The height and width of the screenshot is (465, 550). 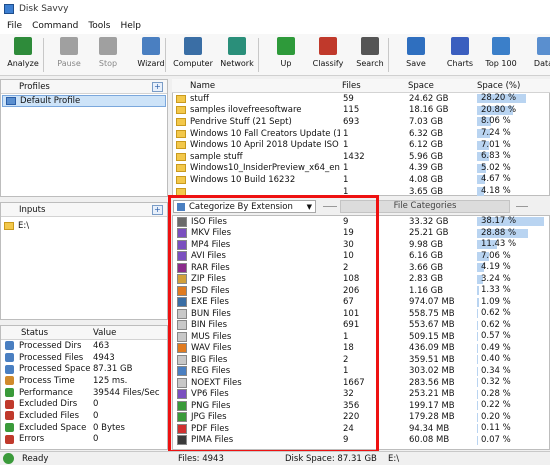 What do you see at coordinates (512, 405) in the screenshot?
I see `space-pct-cell: 0.22 %` at bounding box center [512, 405].